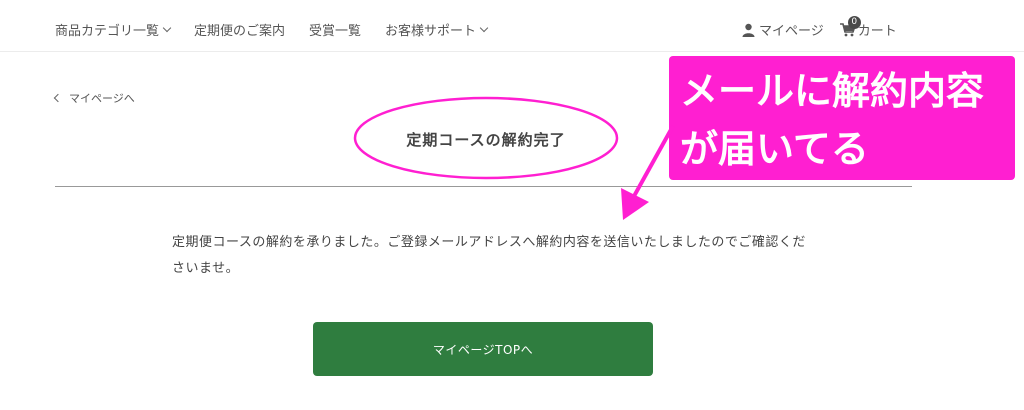  Describe the element at coordinates (827, 27) in the screenshot. I see `account-menu: マイページ 0 カート` at that location.